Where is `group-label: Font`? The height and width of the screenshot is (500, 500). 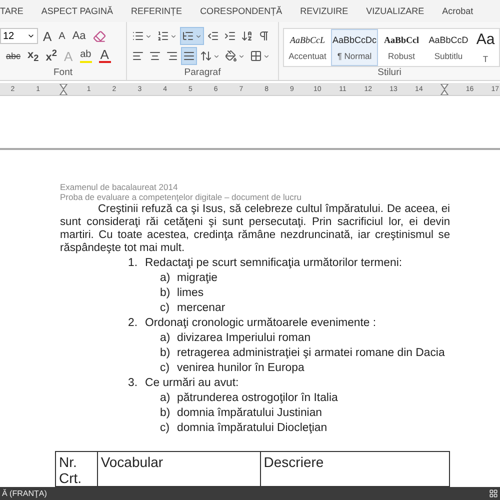 group-label: Font is located at coordinates (63, 72).